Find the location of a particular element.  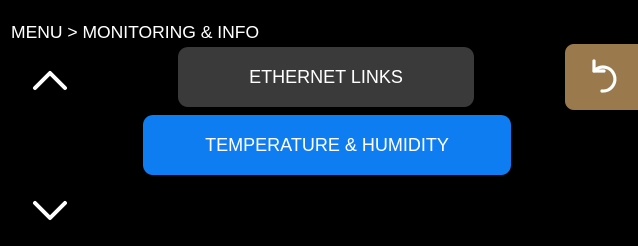

scroll-up-button is located at coordinates (50, 79).